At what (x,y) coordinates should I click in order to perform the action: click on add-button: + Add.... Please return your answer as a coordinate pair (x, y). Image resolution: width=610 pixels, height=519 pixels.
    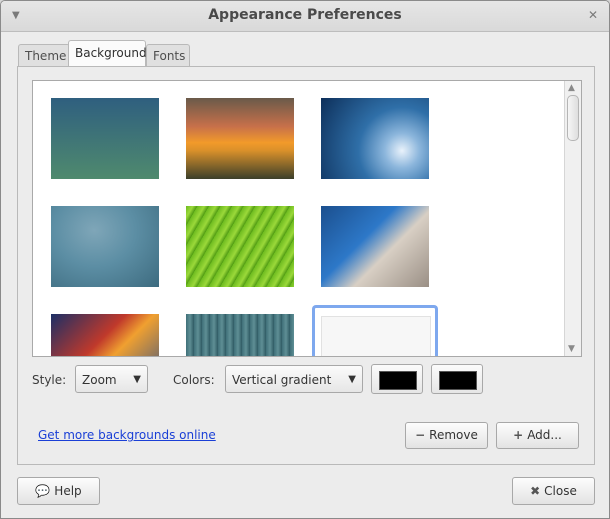
    Looking at the image, I should click on (537, 435).